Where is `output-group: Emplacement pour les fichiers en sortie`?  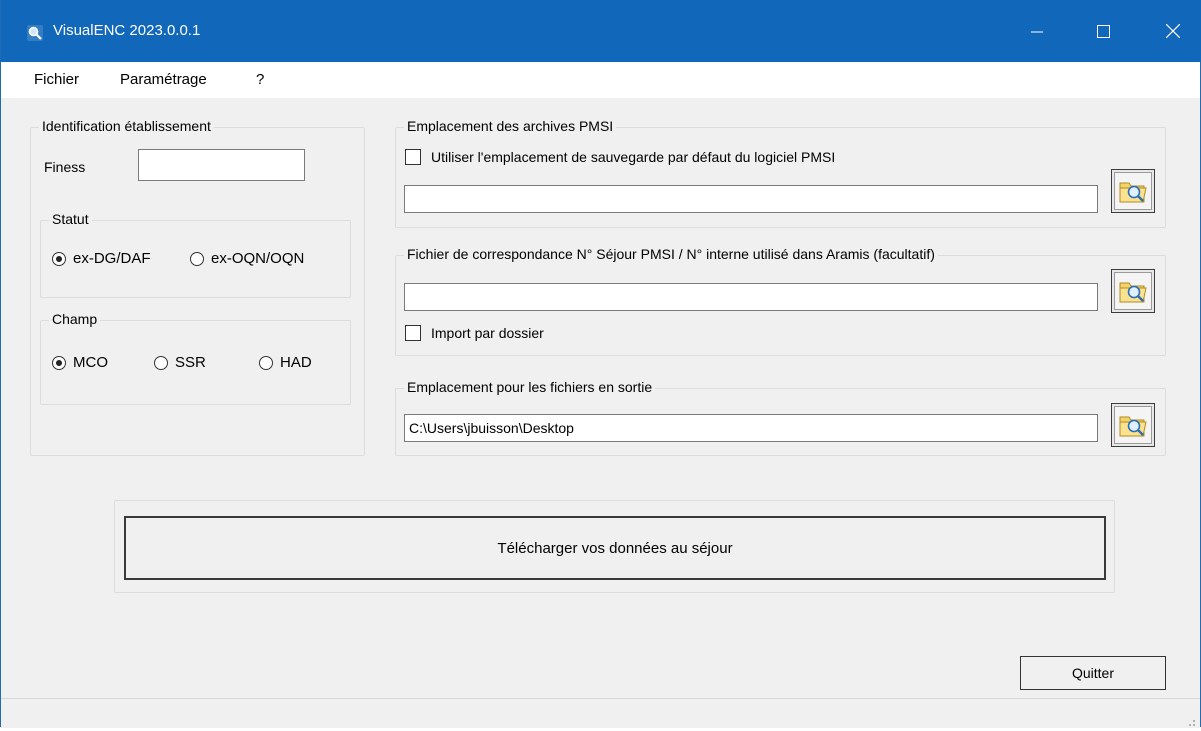 output-group: Emplacement pour les fichiers en sortie is located at coordinates (780, 417).